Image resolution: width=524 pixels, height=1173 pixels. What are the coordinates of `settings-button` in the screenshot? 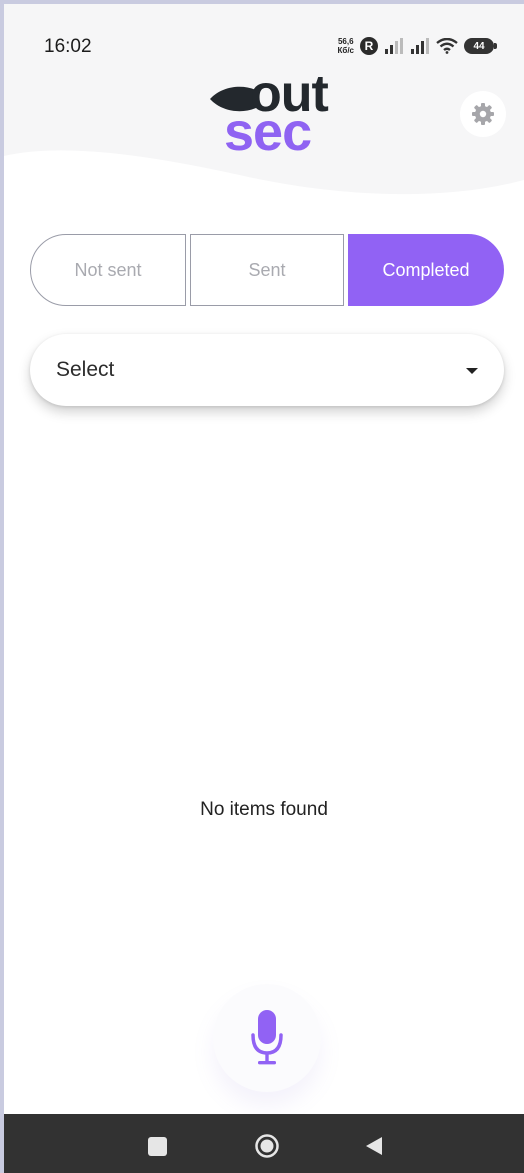 It's located at (483, 114).